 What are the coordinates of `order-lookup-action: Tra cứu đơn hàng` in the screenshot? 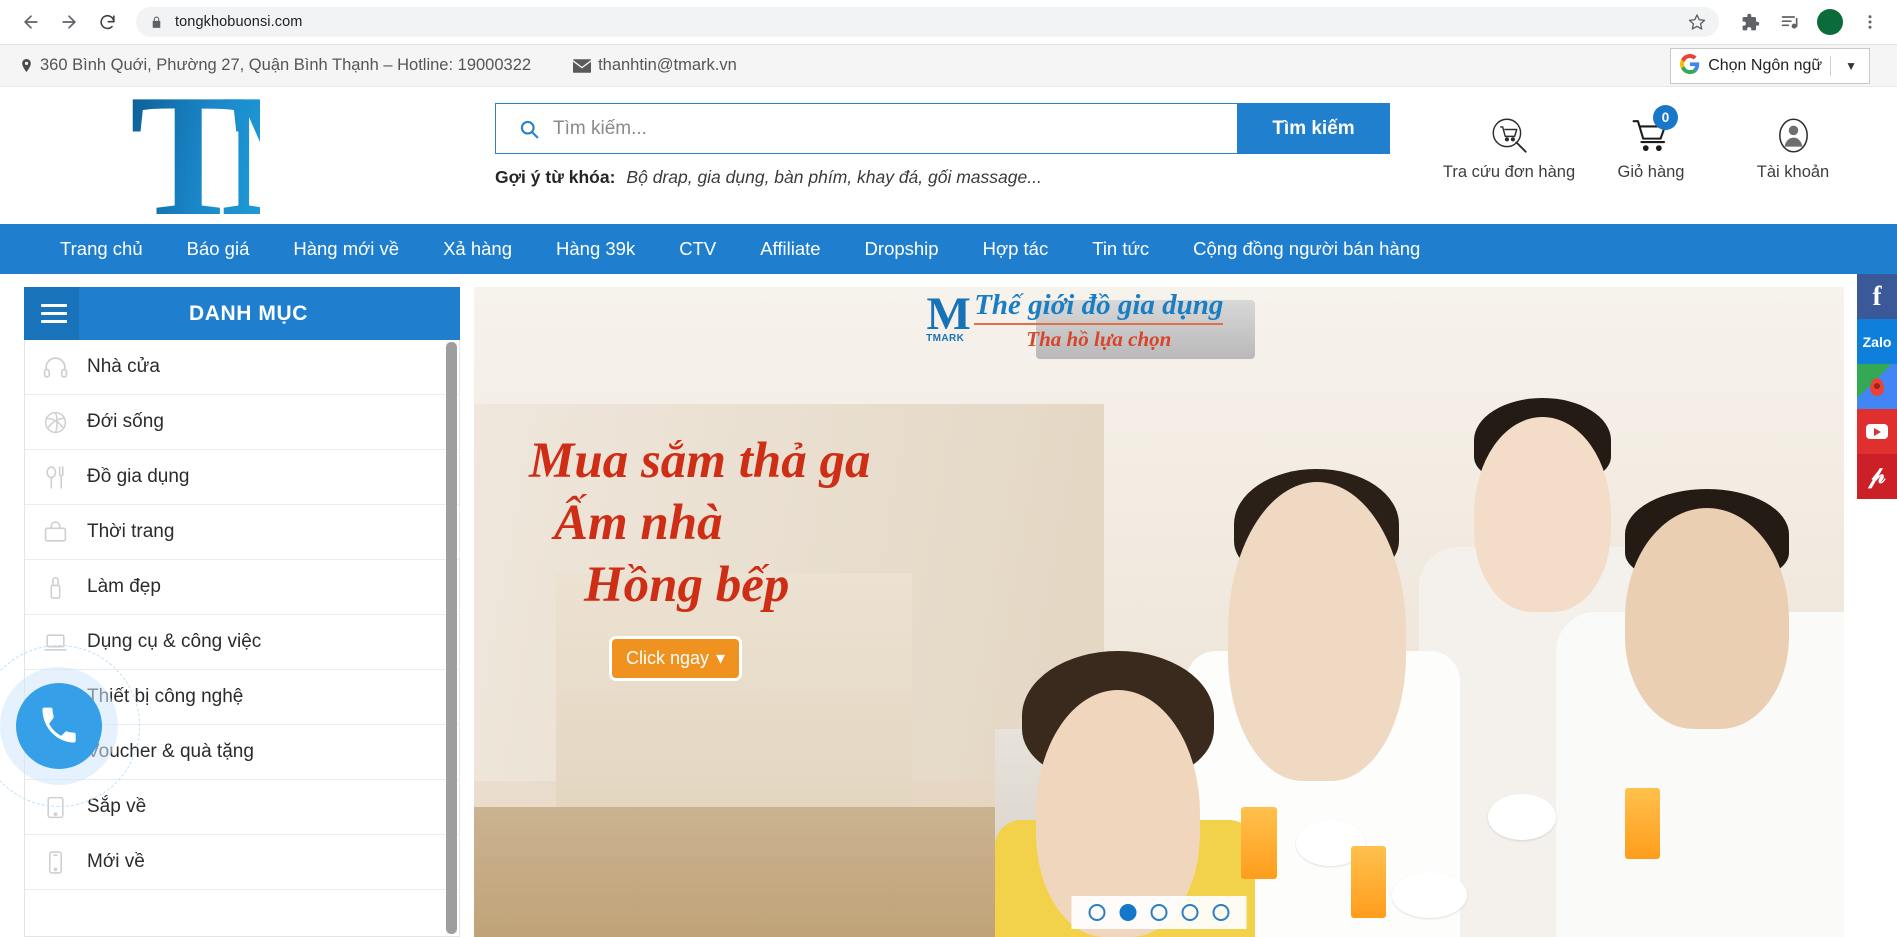 It's located at (1509, 145).